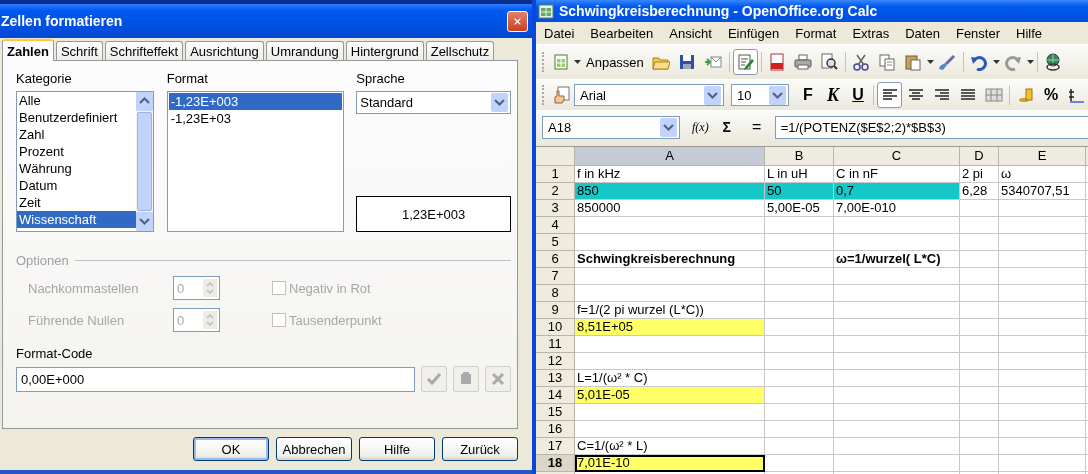 This screenshot has height=474, width=1088. Describe the element at coordinates (690, 33) in the screenshot. I see `menu-item: Ansicht` at that location.